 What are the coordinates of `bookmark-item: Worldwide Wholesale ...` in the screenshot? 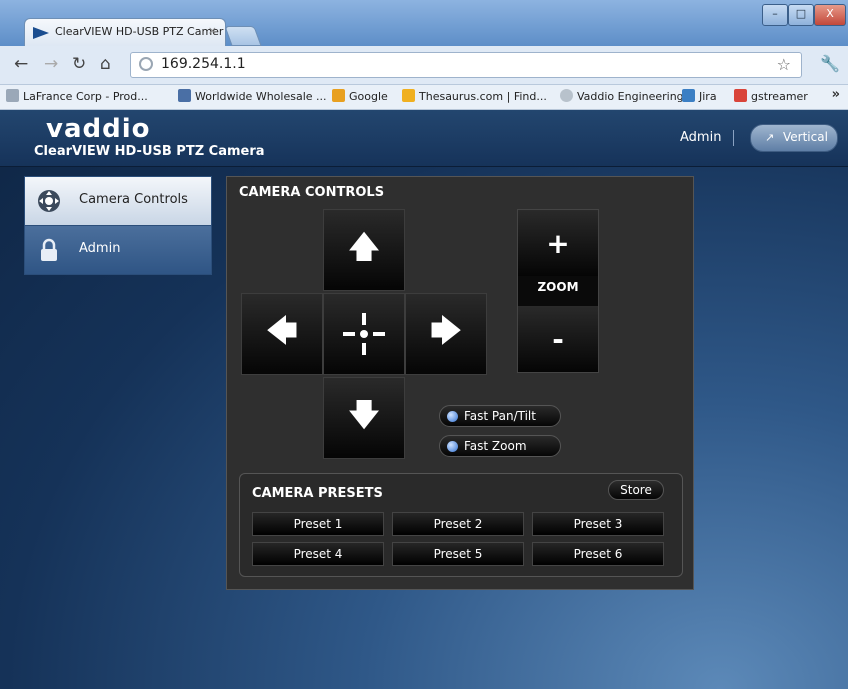 It's located at (252, 96).